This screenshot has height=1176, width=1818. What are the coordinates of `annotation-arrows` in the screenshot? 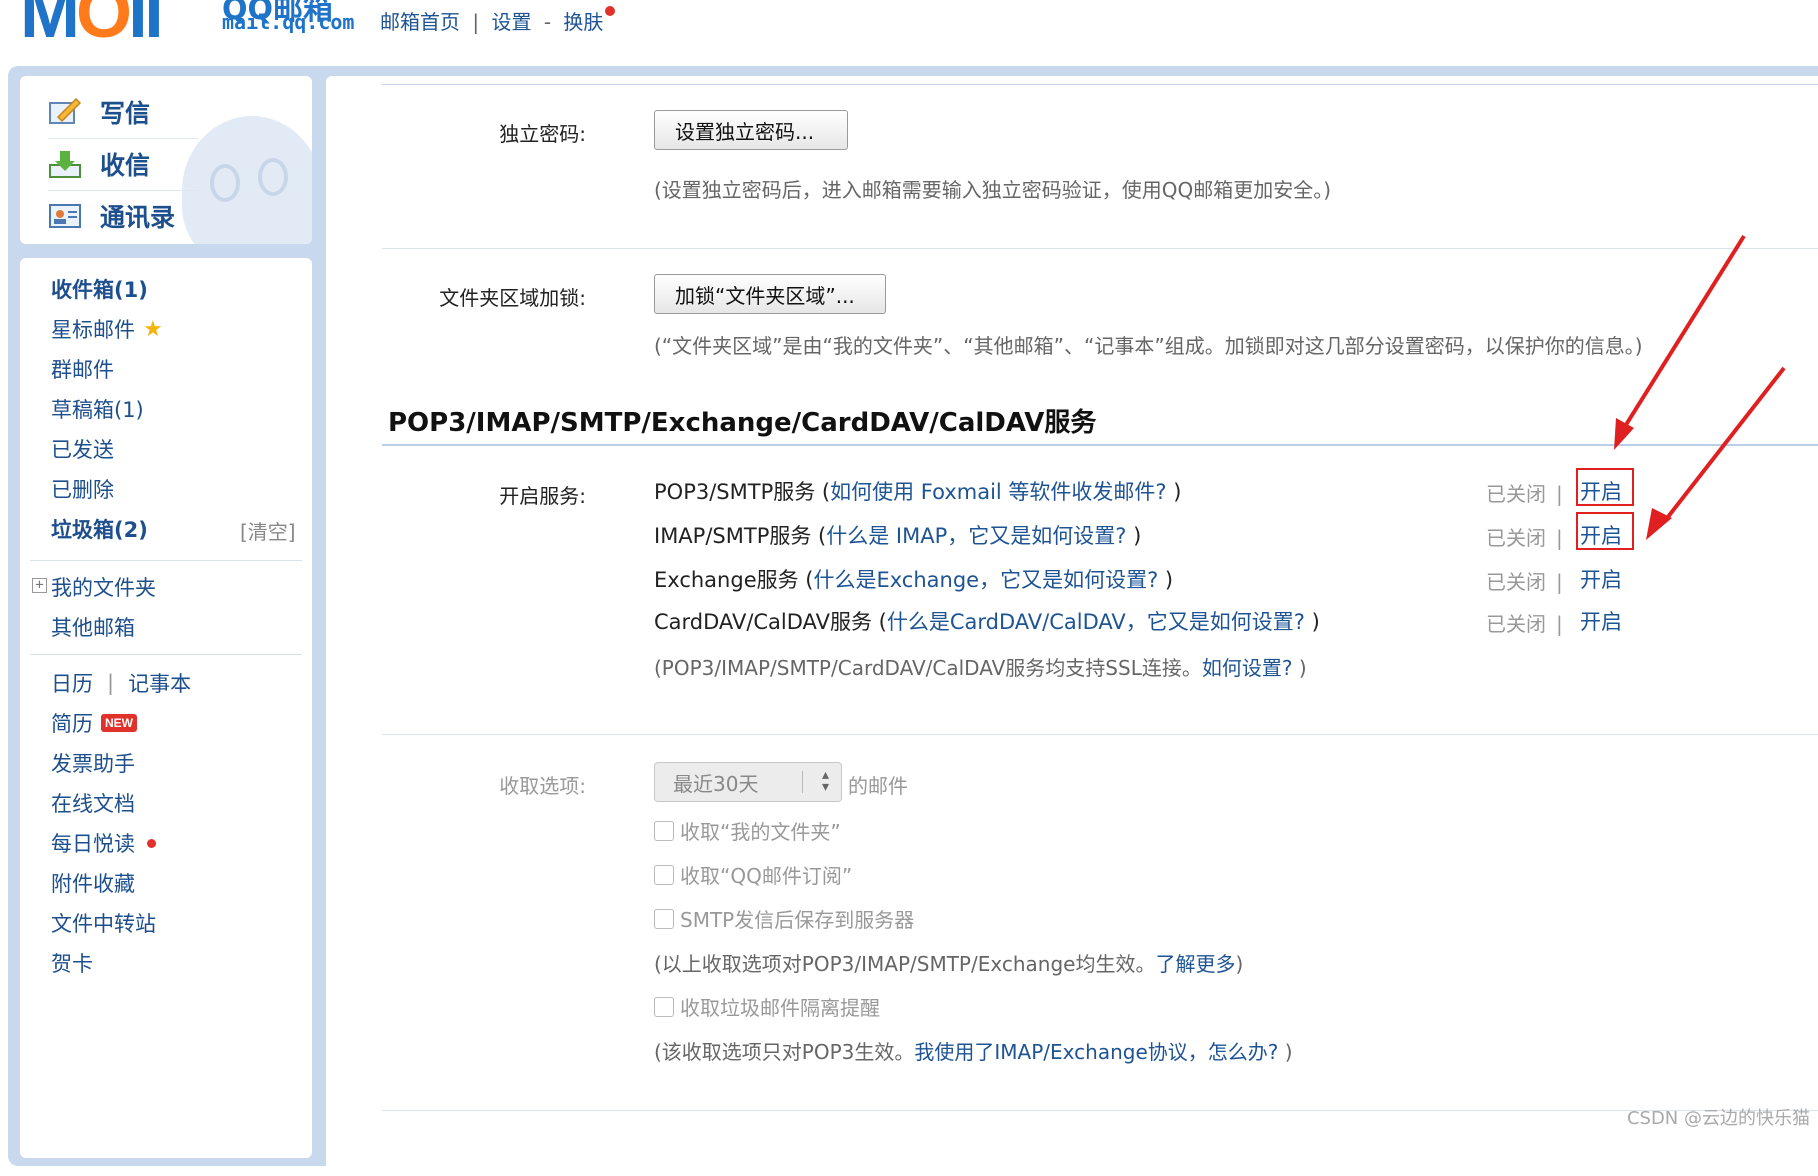 It's located at (1700, 387).